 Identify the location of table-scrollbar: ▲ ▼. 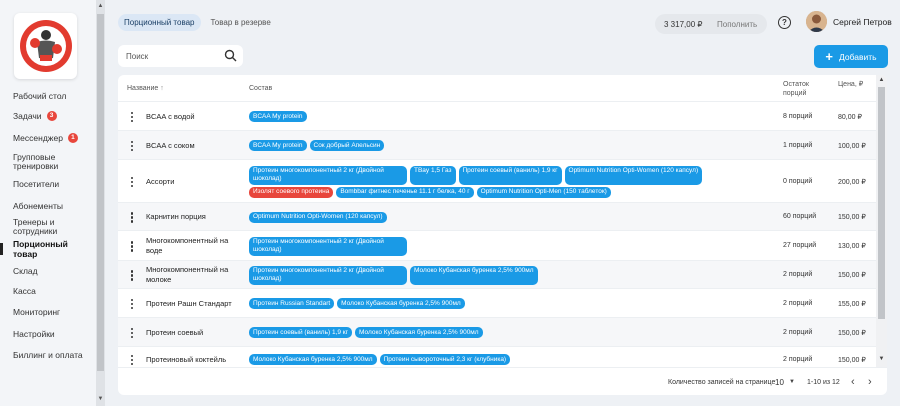
(881, 221).